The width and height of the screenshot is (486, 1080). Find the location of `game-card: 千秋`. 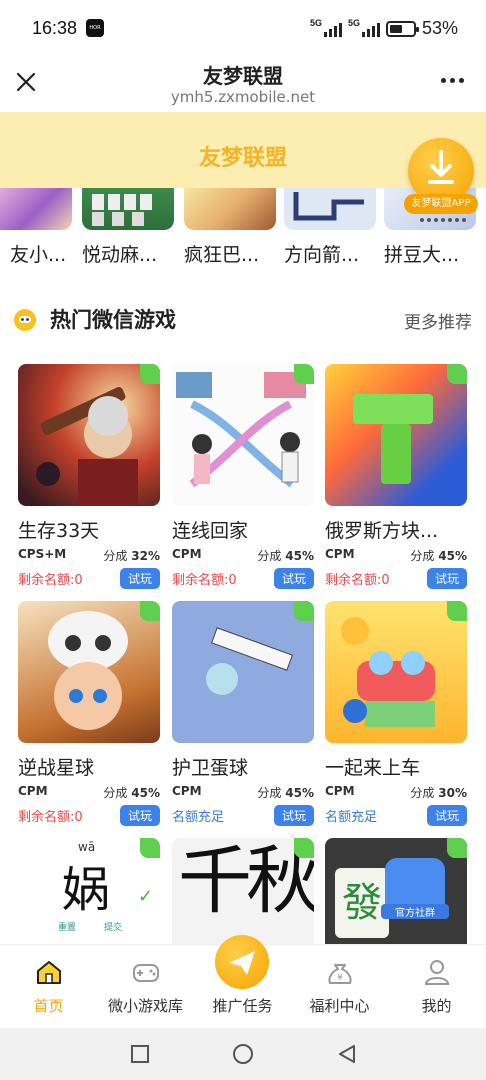

game-card: 千秋 is located at coordinates (243, 891).